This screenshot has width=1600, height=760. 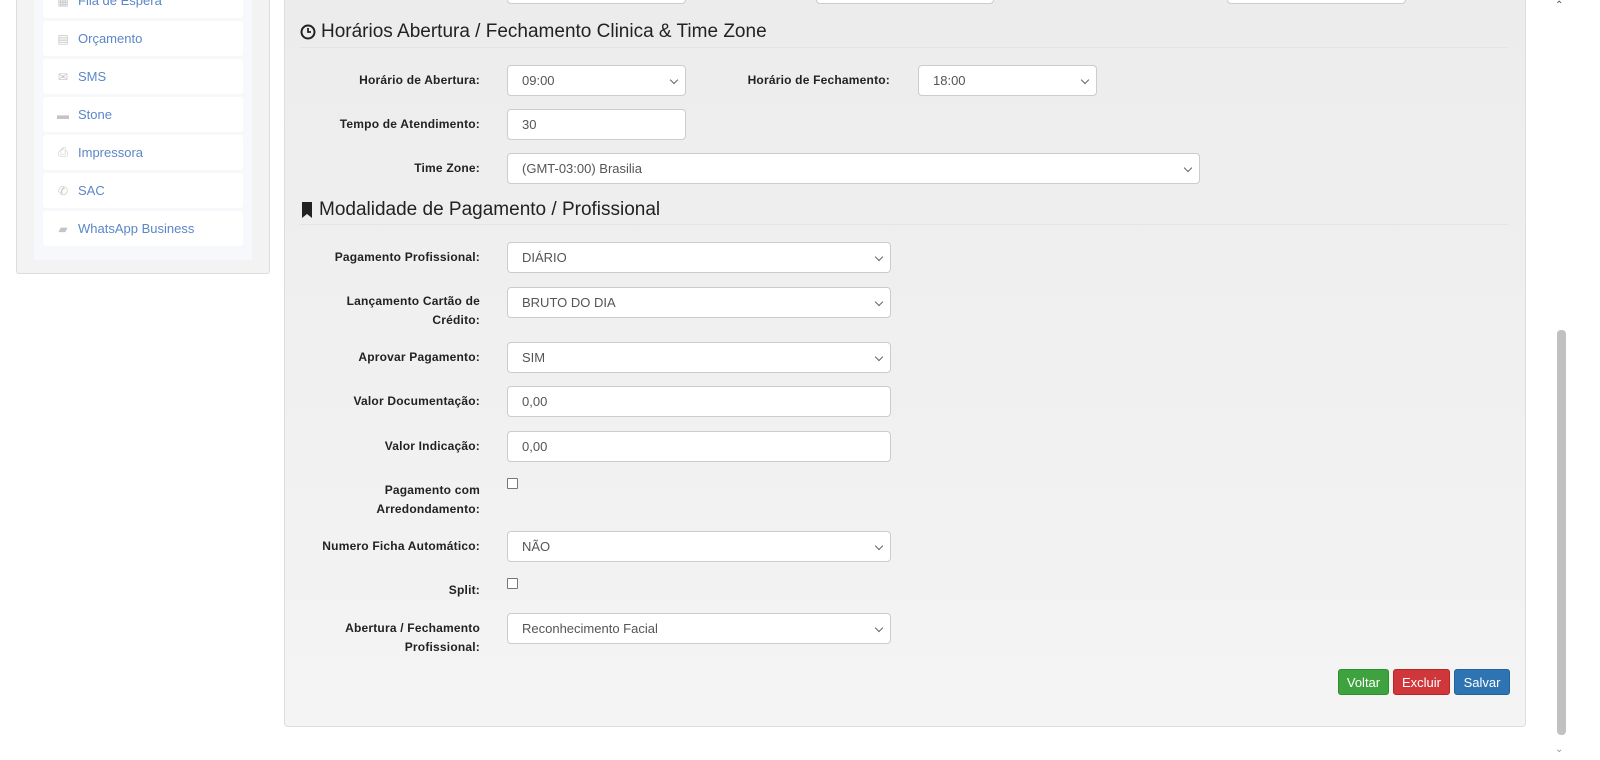 I want to click on service-time-input: 30, so click(x=596, y=124).